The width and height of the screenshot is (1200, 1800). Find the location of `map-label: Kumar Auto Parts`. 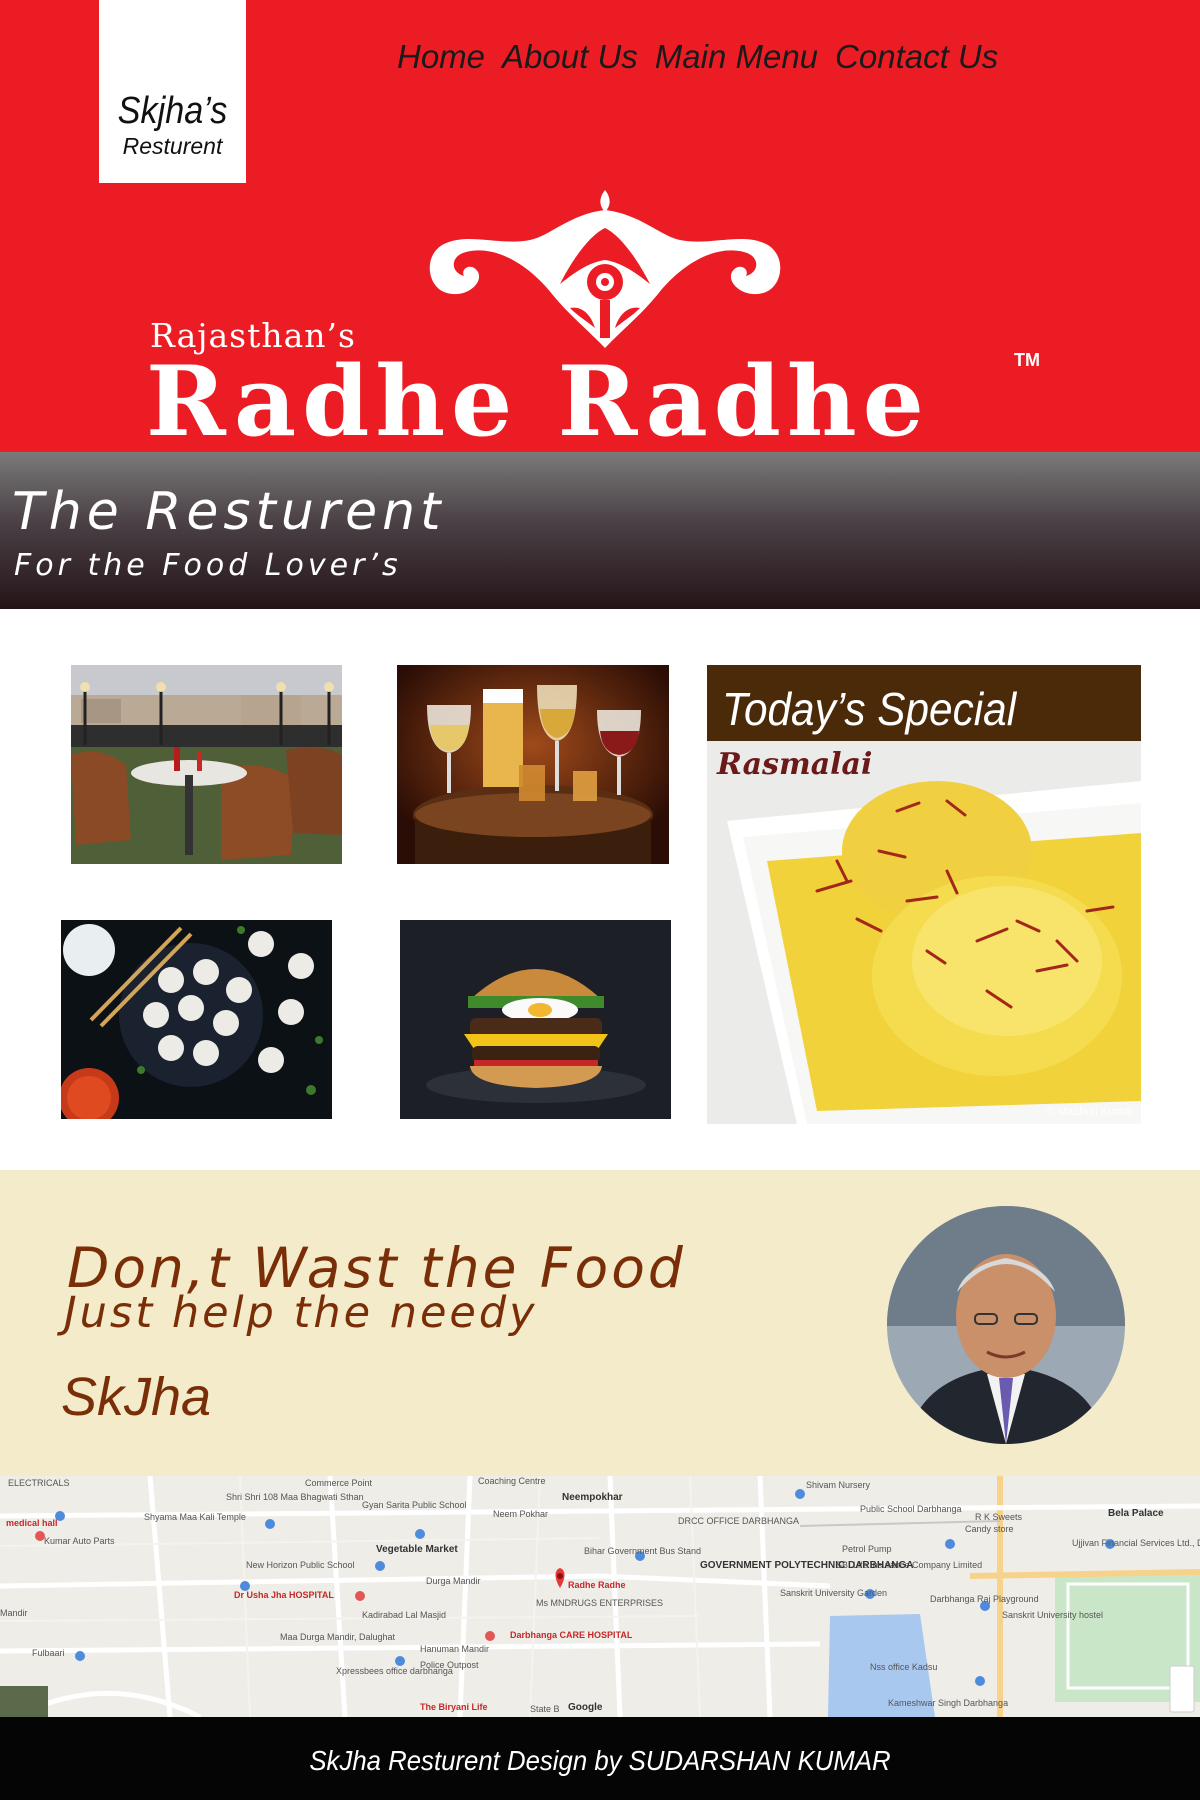

map-label: Kumar Auto Parts is located at coordinates (79, 1541).